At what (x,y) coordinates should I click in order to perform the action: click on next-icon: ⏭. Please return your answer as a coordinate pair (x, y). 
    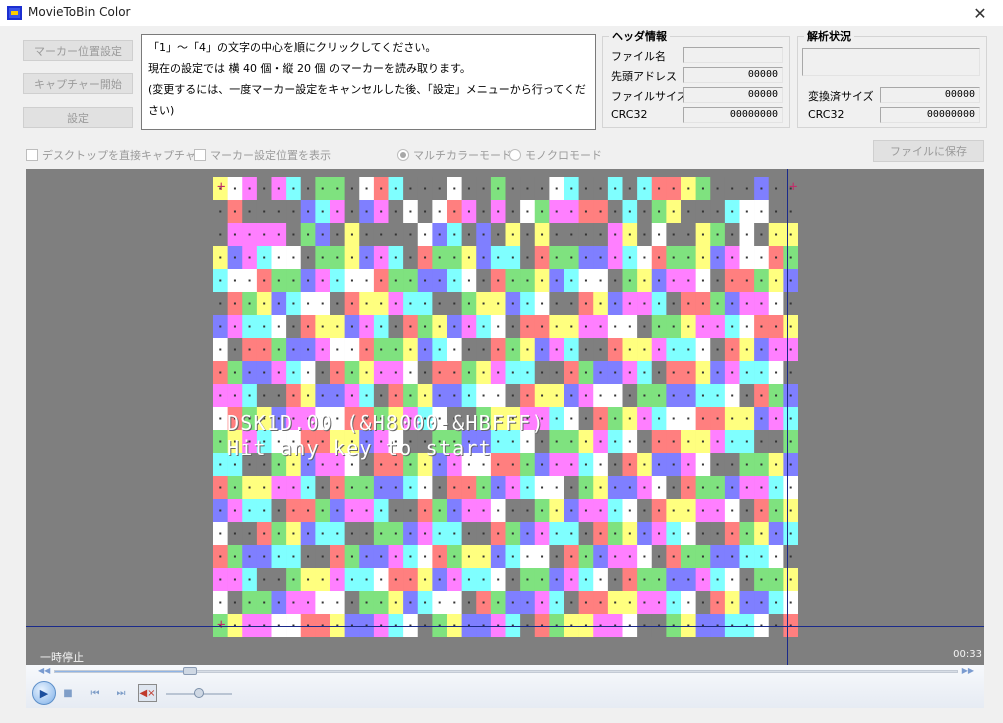
    Looking at the image, I should click on (121, 693).